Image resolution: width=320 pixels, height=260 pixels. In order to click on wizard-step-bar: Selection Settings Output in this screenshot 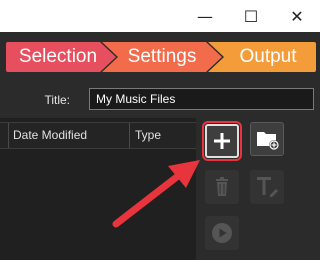, I will do `click(160, 57)`.